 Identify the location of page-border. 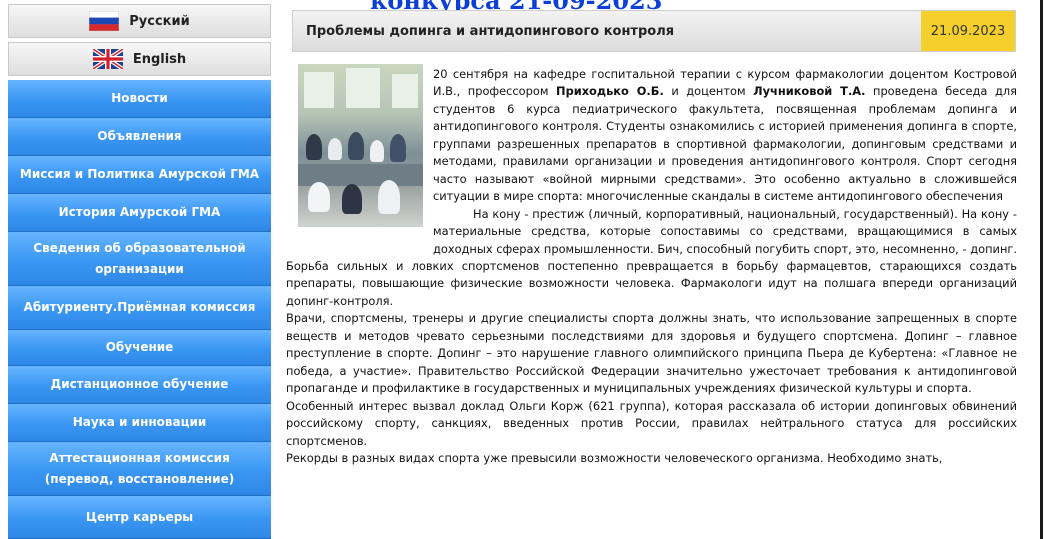
(1041, 269).